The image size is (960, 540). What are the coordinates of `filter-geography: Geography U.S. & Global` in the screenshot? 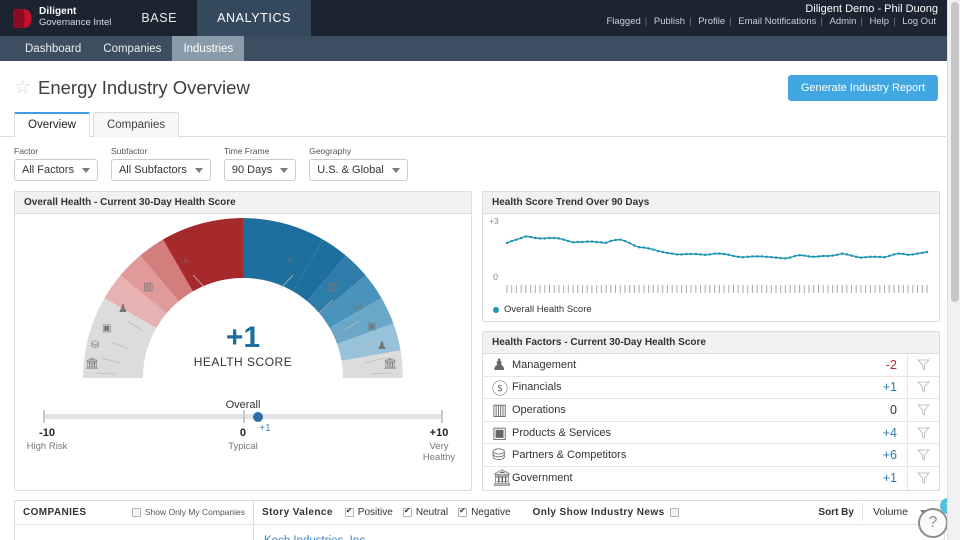 It's located at (358, 163).